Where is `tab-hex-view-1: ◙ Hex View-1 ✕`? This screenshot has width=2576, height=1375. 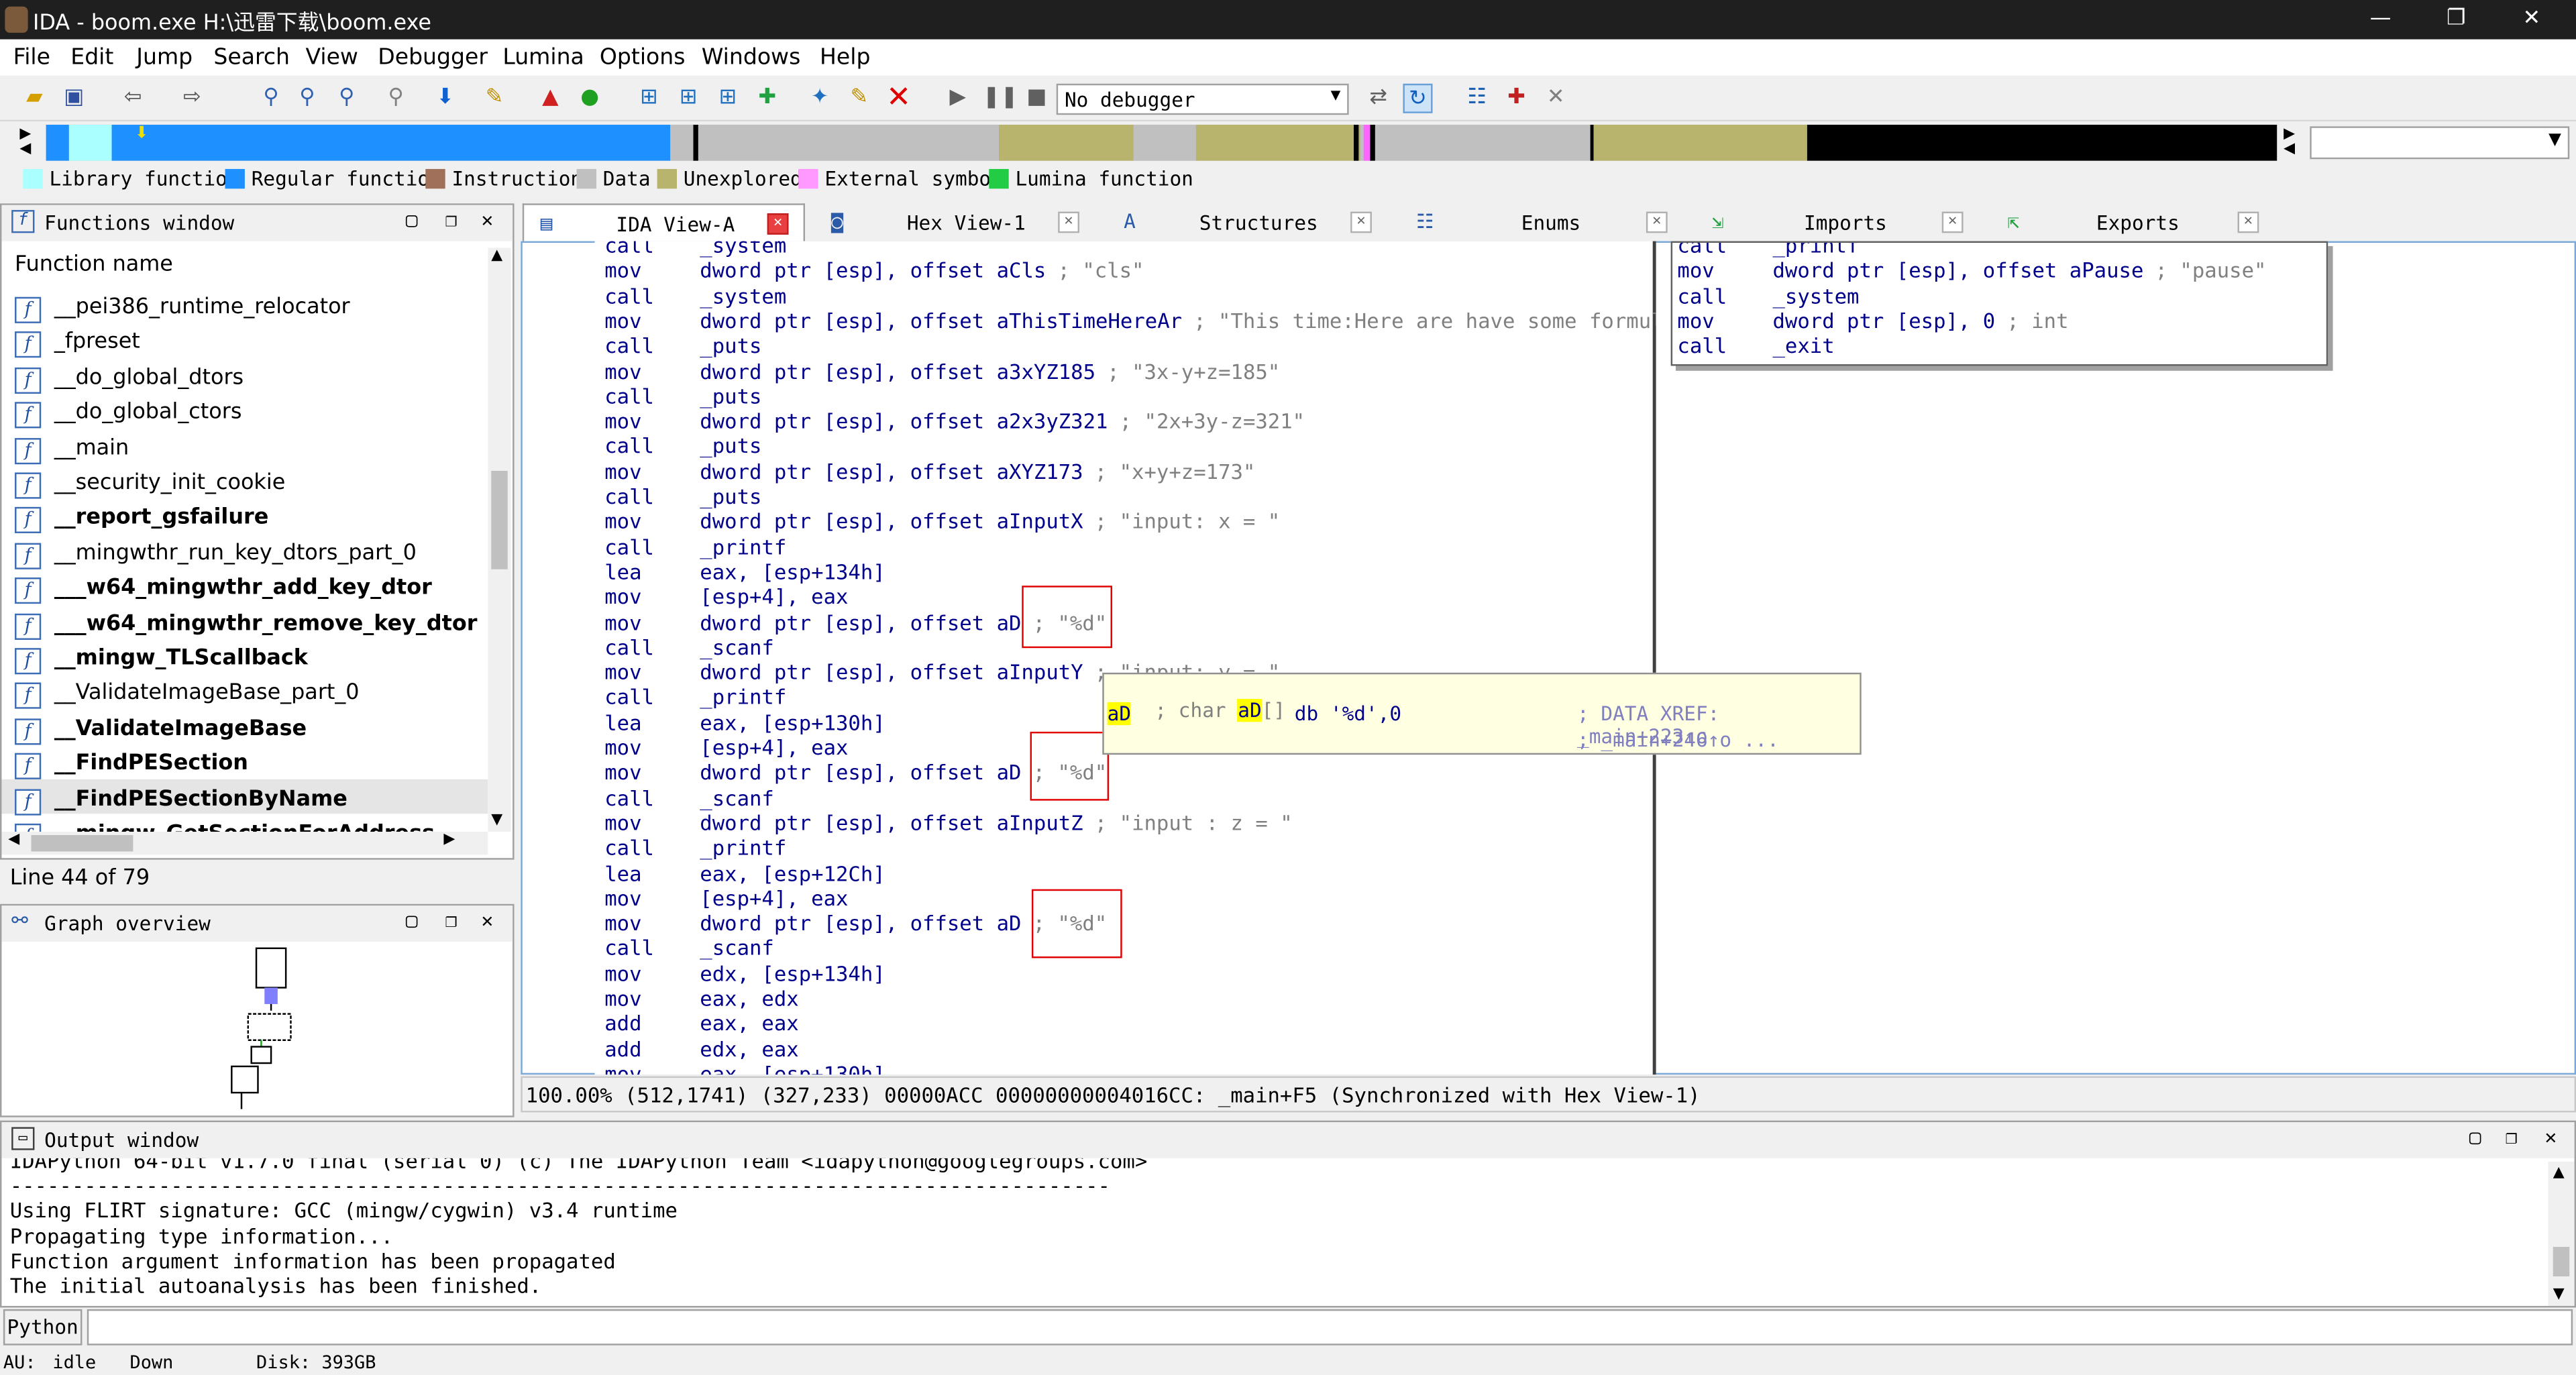 tab-hex-view-1: ◙ Hex View-1 ✕ is located at coordinates (955, 223).